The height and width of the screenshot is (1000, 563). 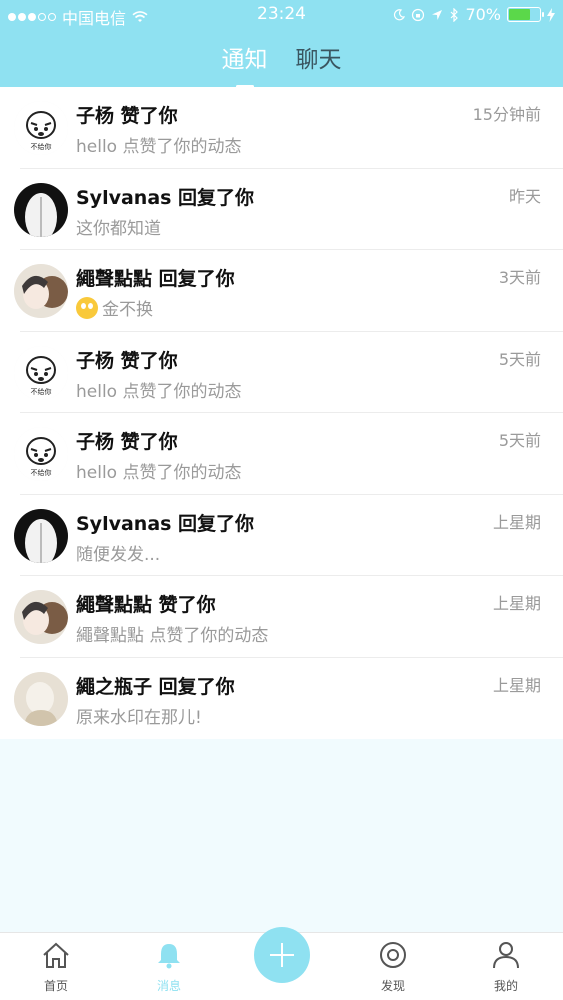 I want to click on home-icon, so click(x=56, y=955).